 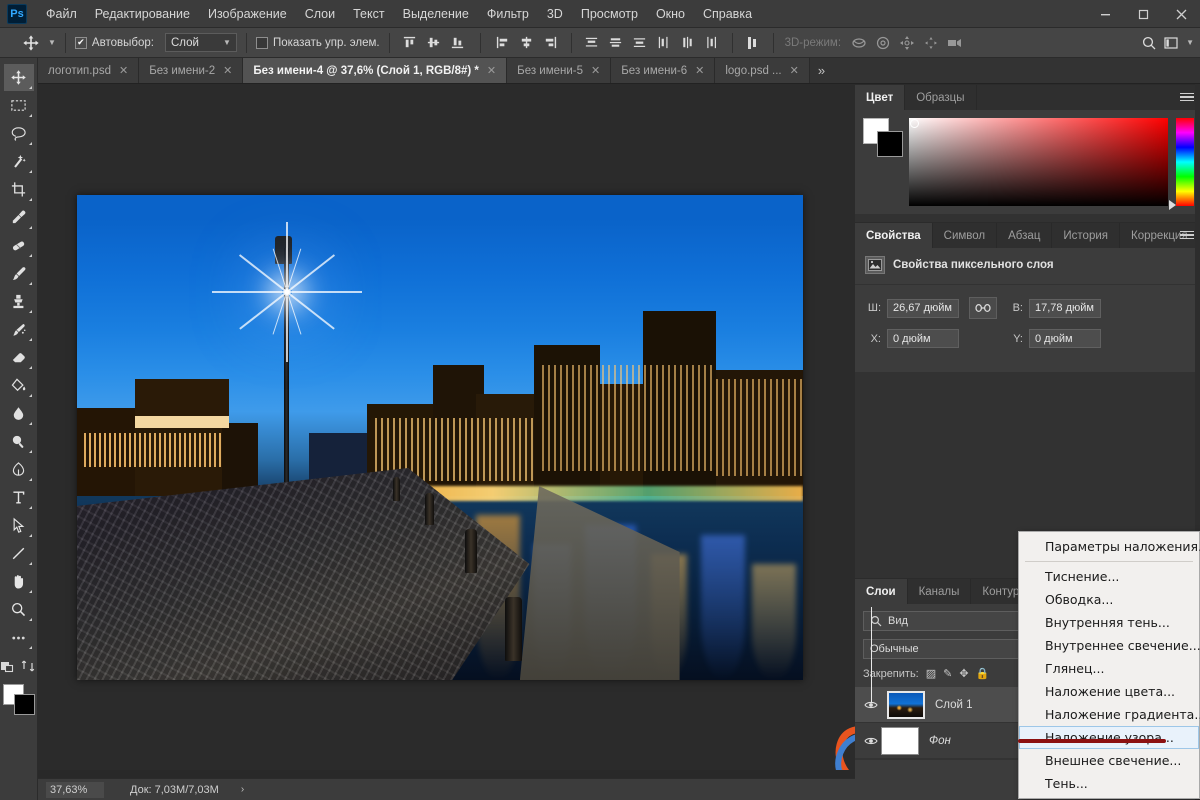 What do you see at coordinates (191, 70) in the screenshot?
I see `document-tab: Без имени-2 ✕` at bounding box center [191, 70].